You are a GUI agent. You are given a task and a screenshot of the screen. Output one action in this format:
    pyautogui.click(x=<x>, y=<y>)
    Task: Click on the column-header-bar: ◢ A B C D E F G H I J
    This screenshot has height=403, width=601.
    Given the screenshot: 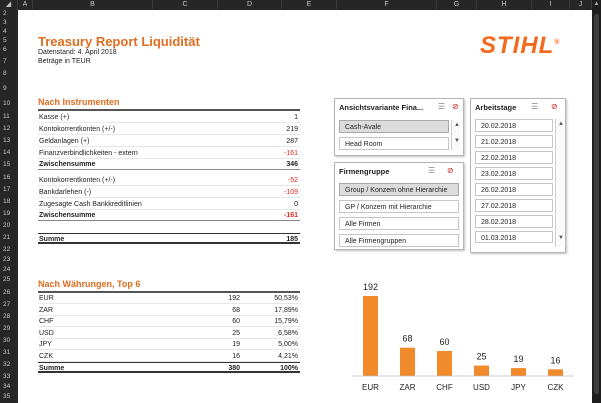 What is the action you would take?
    pyautogui.click(x=296, y=5)
    